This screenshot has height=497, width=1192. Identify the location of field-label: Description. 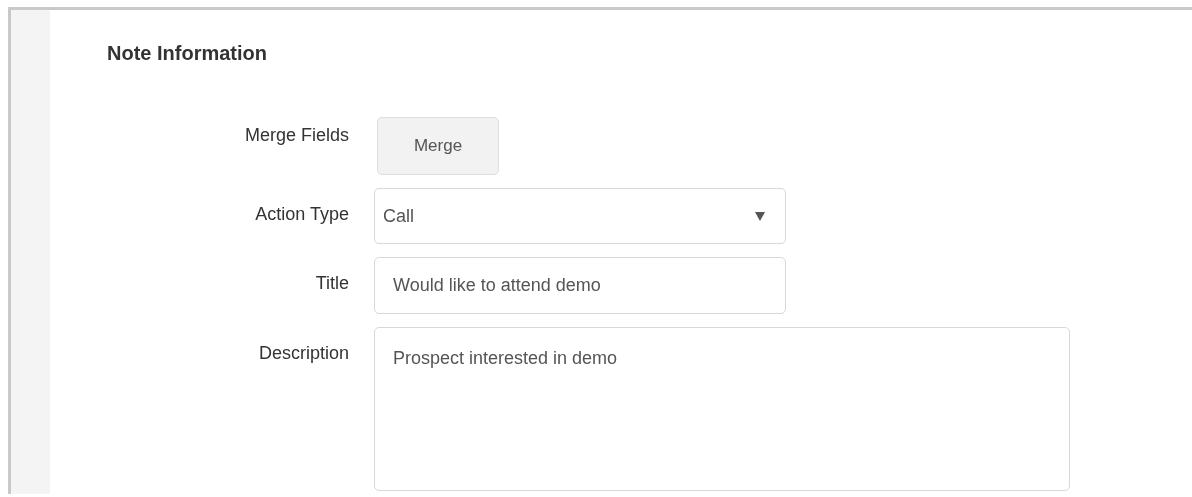
(303, 353).